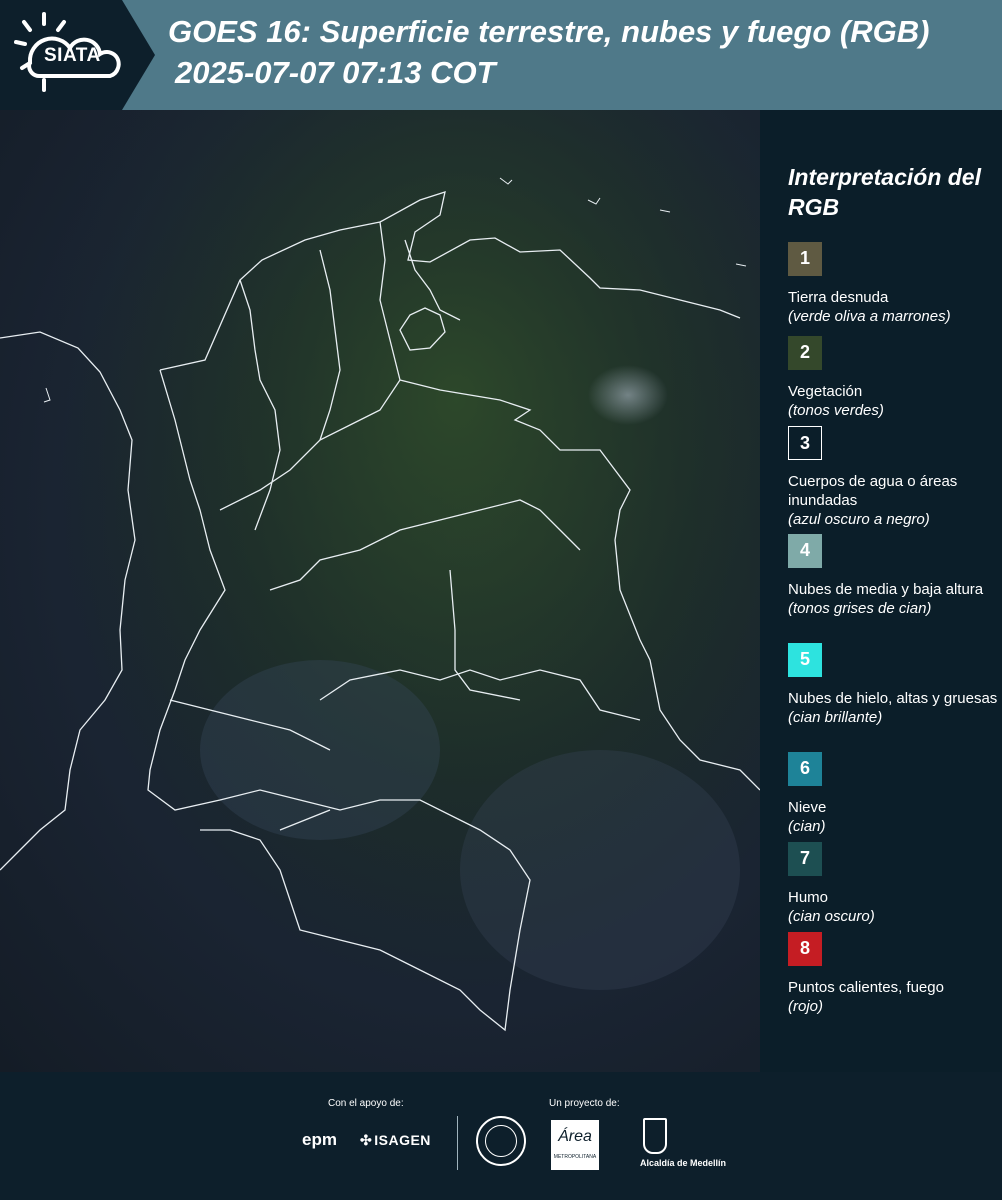 The height and width of the screenshot is (1200, 1002). I want to click on legend-note: (cian brillante), so click(835, 717).